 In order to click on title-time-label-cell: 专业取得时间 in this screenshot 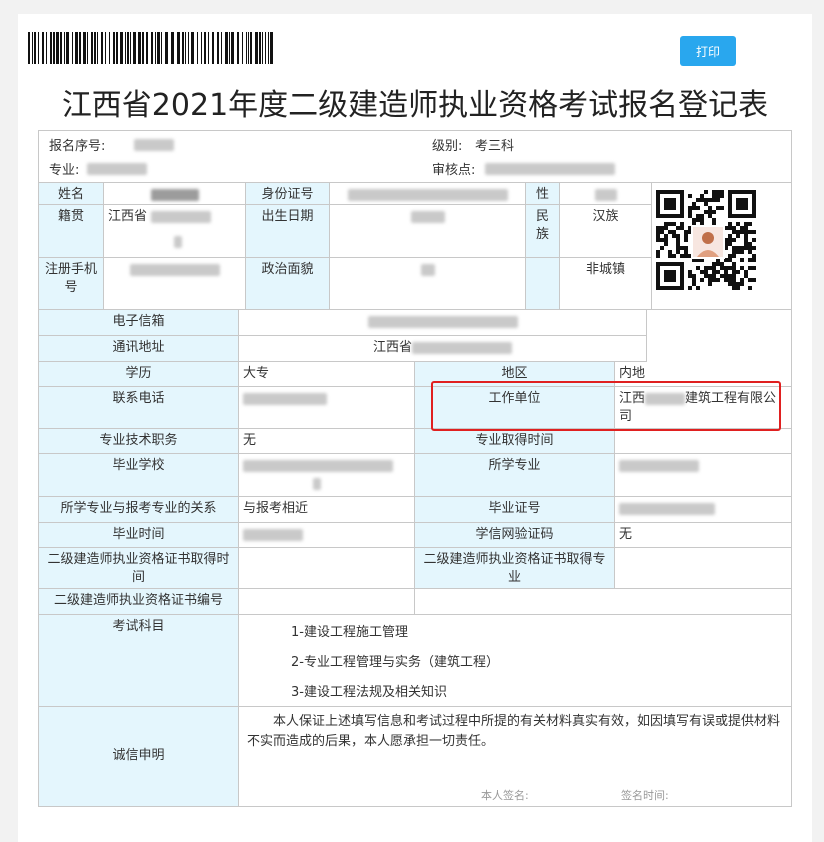, I will do `click(515, 441)`.